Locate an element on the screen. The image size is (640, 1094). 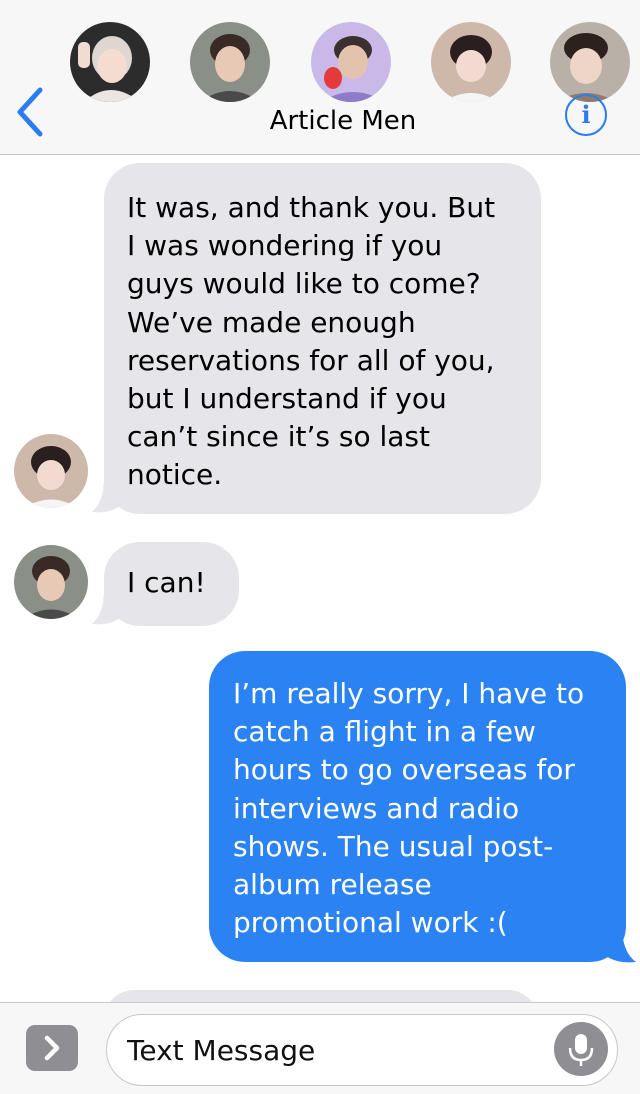
incoming-message: I can! is located at coordinates (171, 584).